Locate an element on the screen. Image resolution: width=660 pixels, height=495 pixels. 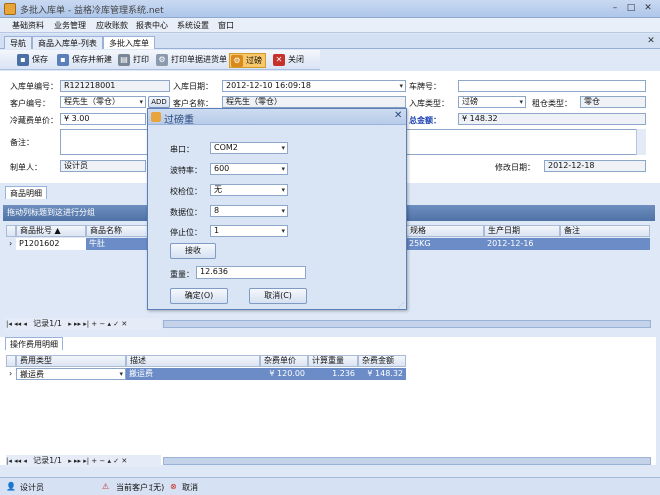
nav-next-icon: ▸ ▸▸ ▸| + − ▴ ✓ ✕ is located at coordinates (97, 324).